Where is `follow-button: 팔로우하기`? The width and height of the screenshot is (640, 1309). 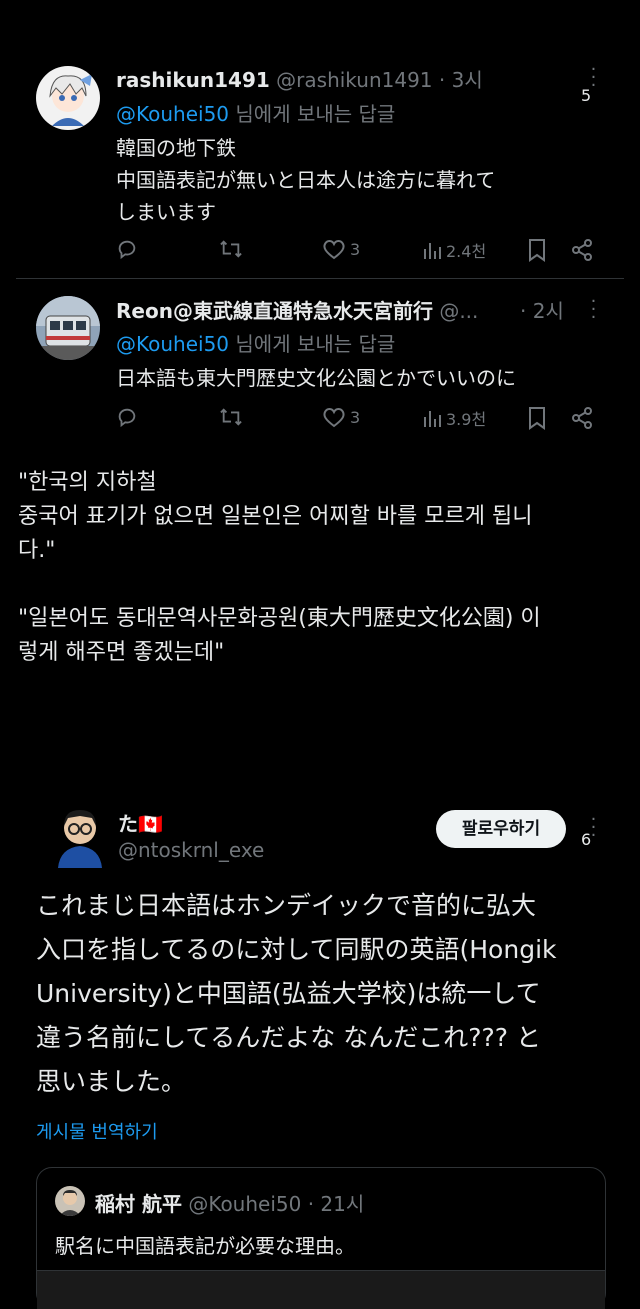
follow-button: 팔로우하기 is located at coordinates (501, 829).